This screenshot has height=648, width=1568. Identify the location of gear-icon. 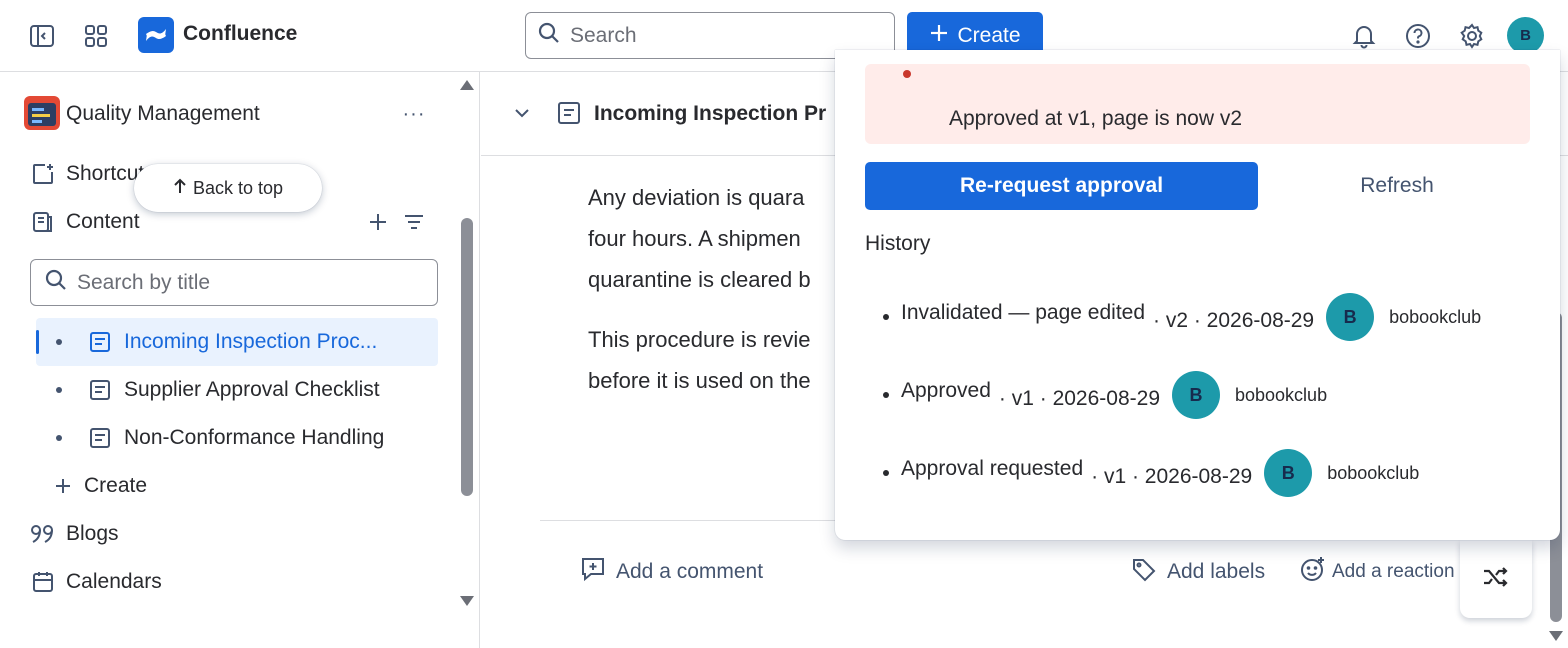
(1472, 36).